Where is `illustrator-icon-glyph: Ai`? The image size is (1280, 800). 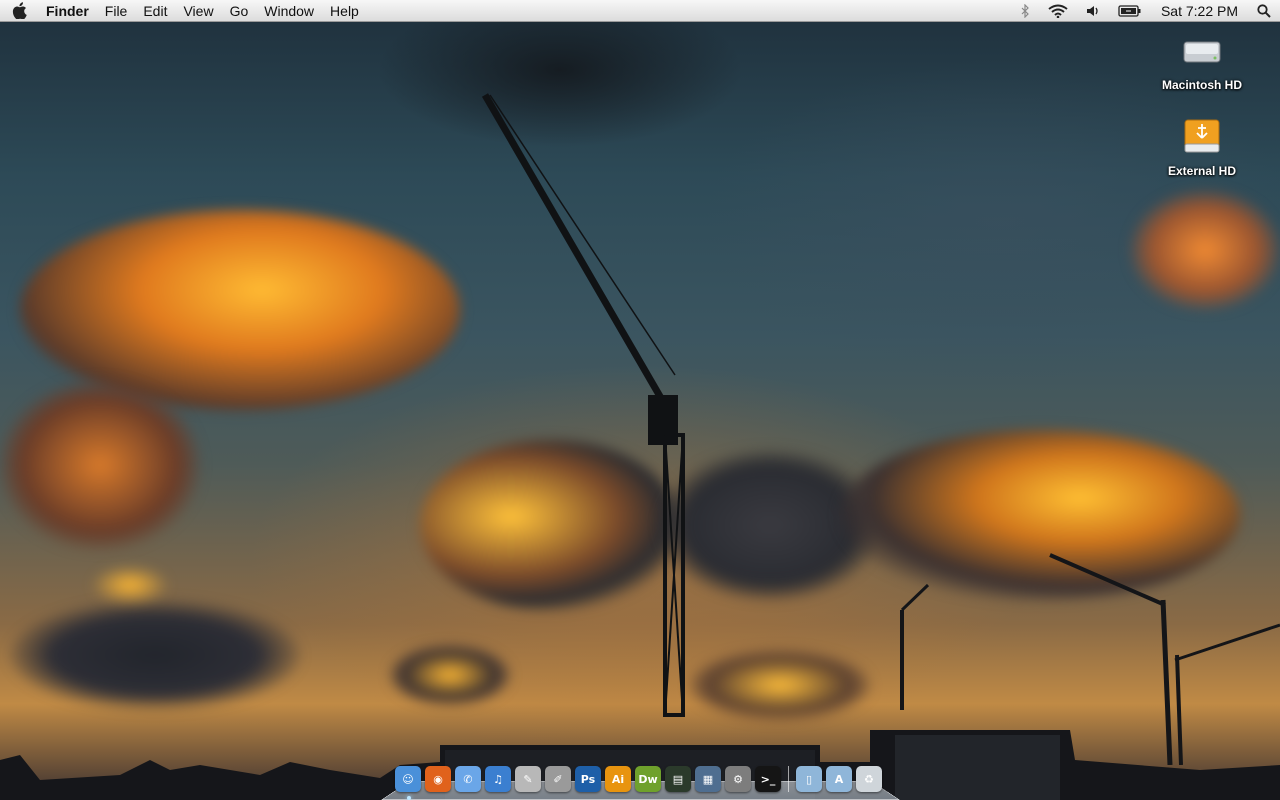
illustrator-icon-glyph: Ai is located at coordinates (618, 779).